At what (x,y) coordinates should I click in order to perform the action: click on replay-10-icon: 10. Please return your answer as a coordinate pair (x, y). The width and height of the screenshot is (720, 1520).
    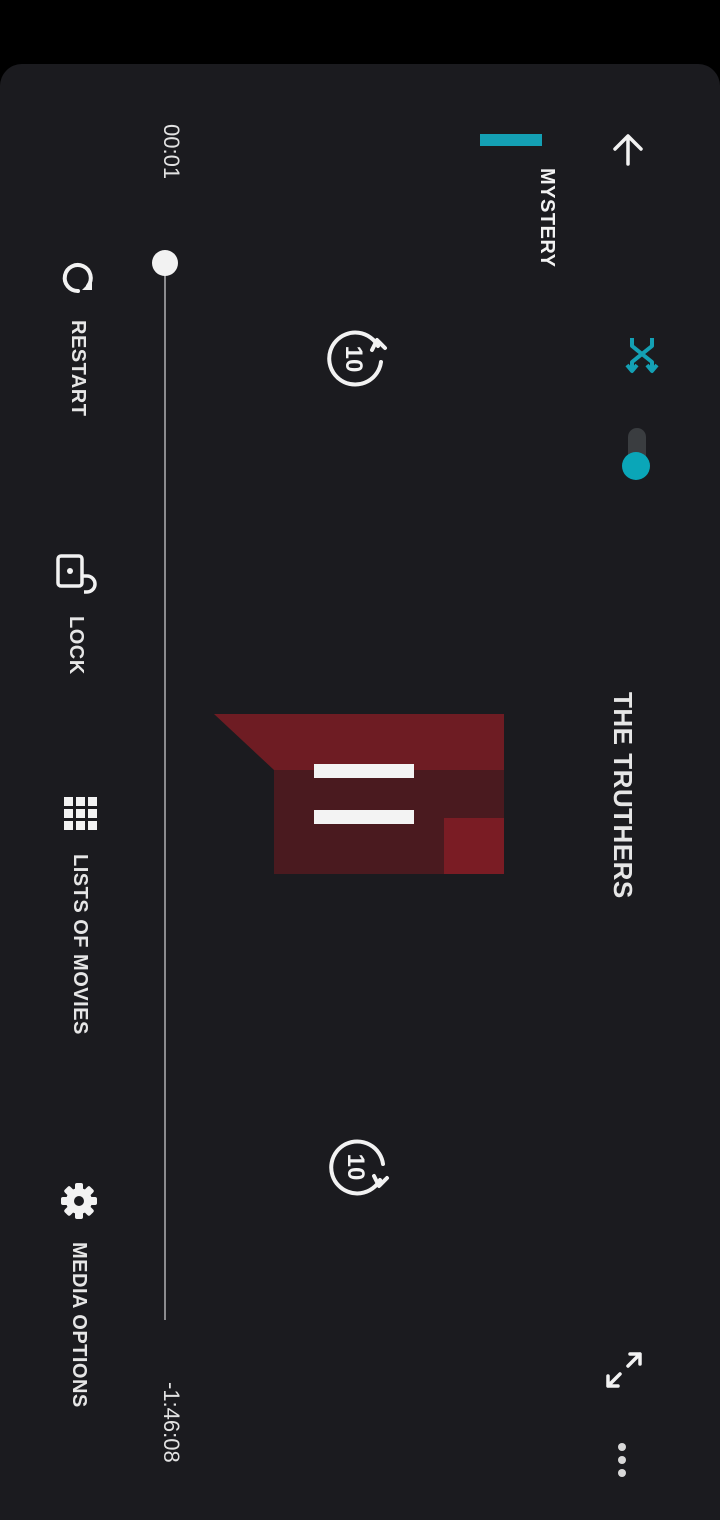
    Looking at the image, I should click on (357, 358).